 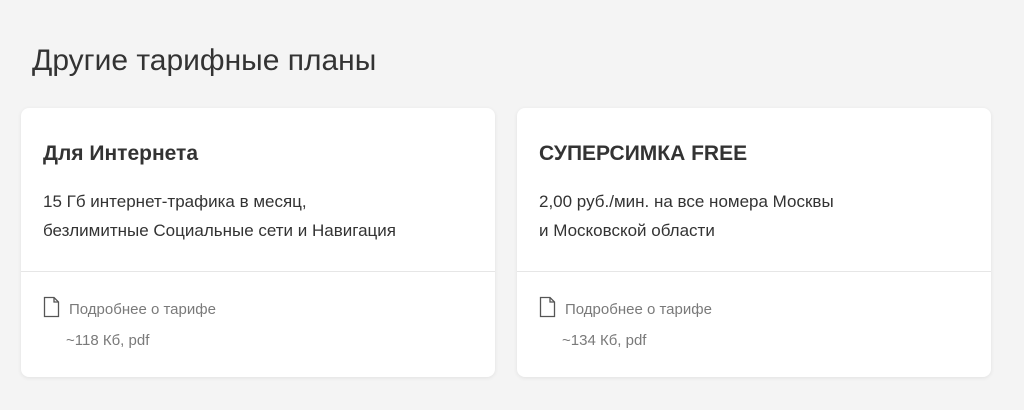 What do you see at coordinates (627, 230) in the screenshot?
I see `card-description-line: и Московской области` at bounding box center [627, 230].